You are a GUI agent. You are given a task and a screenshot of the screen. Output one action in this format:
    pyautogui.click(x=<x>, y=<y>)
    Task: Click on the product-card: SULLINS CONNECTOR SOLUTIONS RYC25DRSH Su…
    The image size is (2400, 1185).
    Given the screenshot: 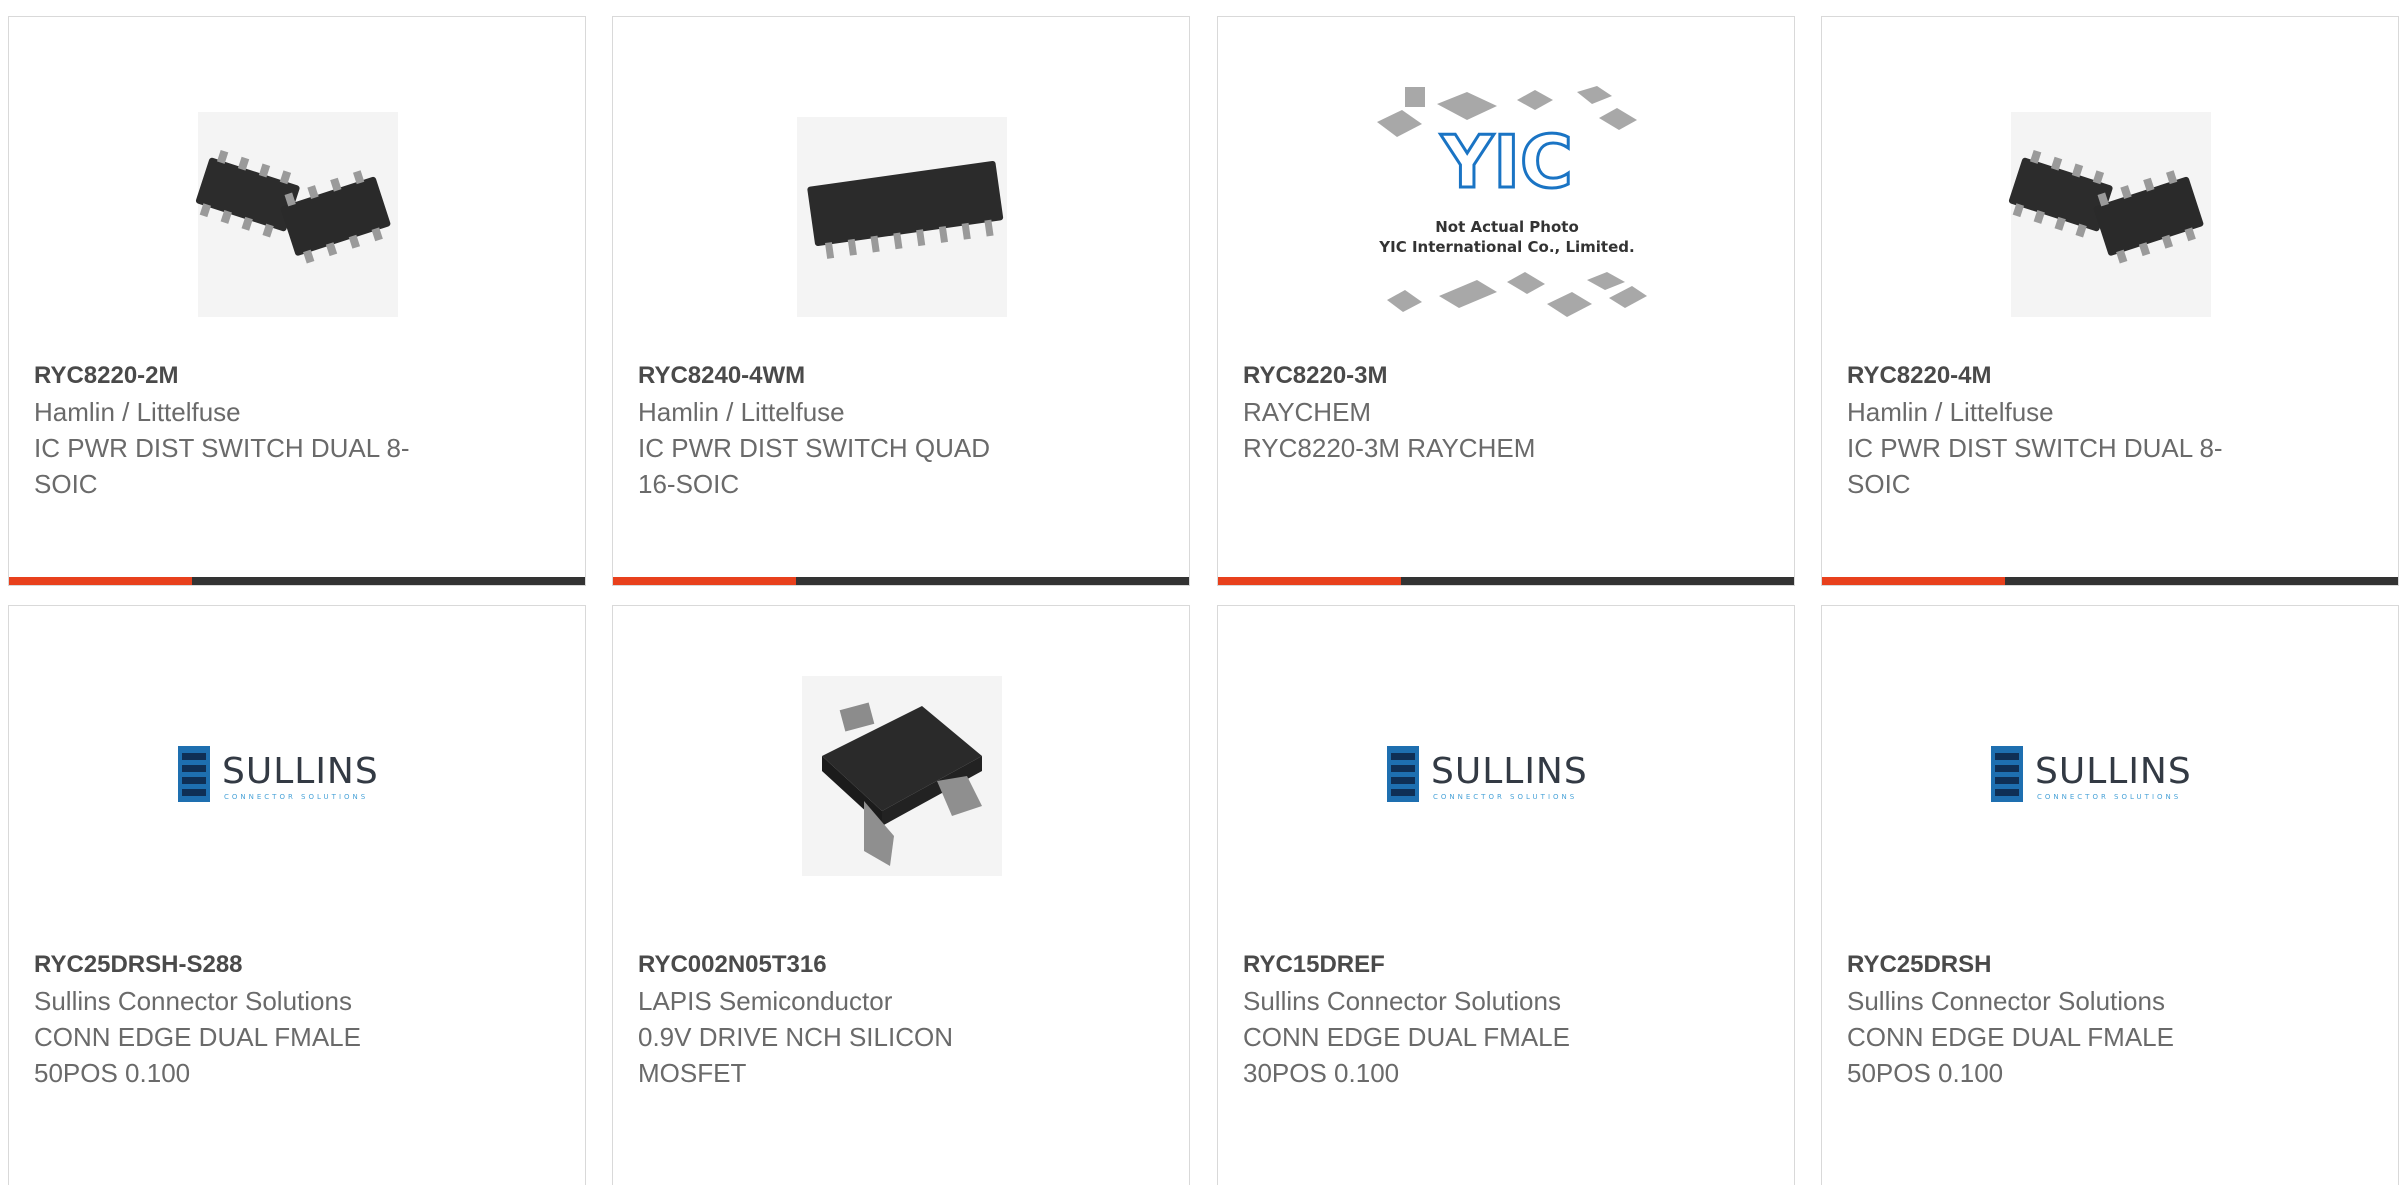 What is the action you would take?
    pyautogui.click(x=2110, y=895)
    